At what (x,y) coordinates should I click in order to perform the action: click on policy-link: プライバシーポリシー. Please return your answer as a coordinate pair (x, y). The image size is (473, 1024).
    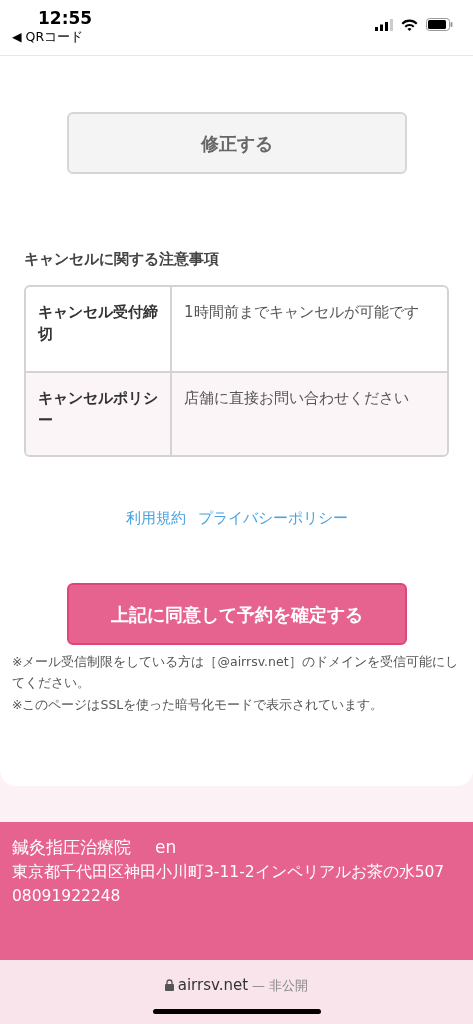
    Looking at the image, I should click on (272, 517).